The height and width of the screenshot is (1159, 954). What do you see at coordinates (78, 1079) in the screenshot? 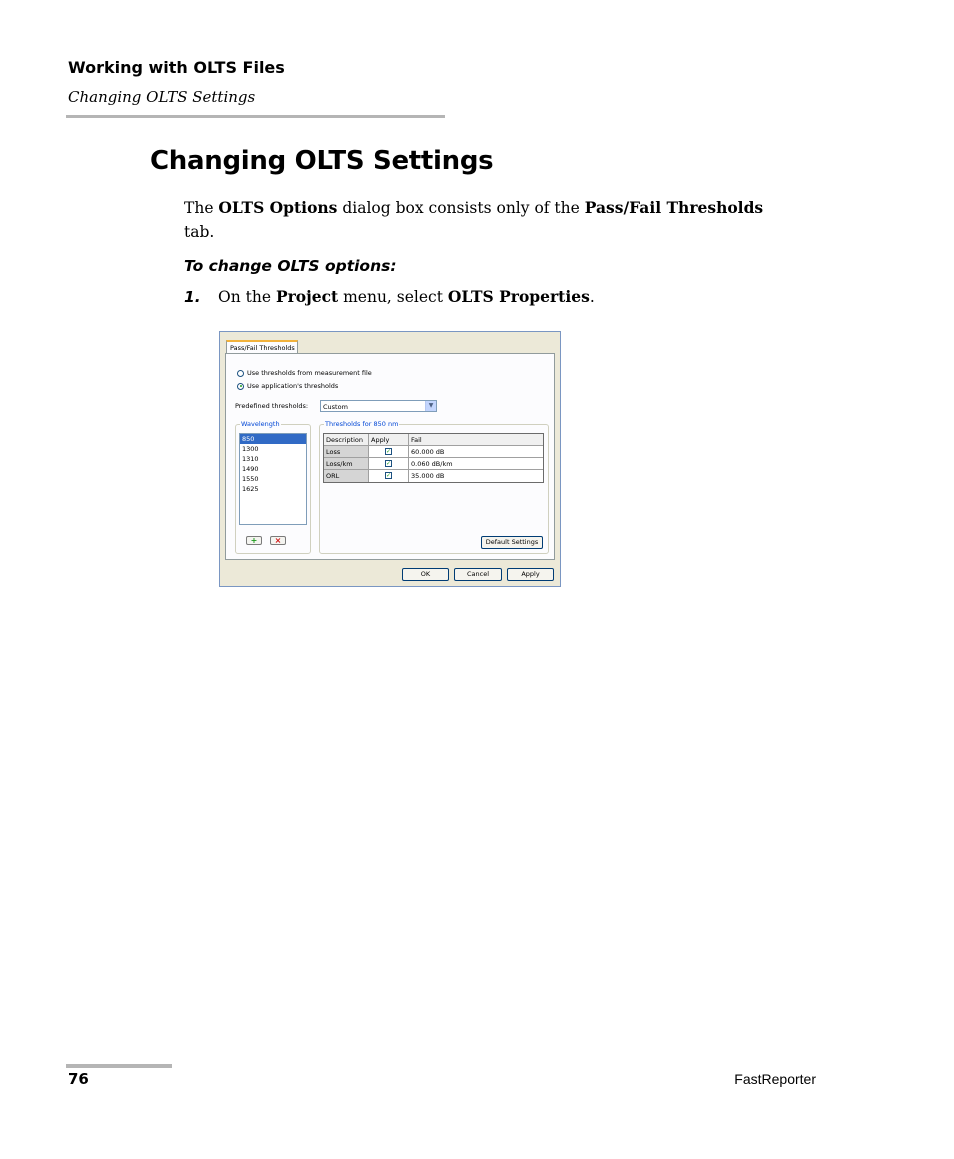
I see `page-number: 76` at bounding box center [78, 1079].